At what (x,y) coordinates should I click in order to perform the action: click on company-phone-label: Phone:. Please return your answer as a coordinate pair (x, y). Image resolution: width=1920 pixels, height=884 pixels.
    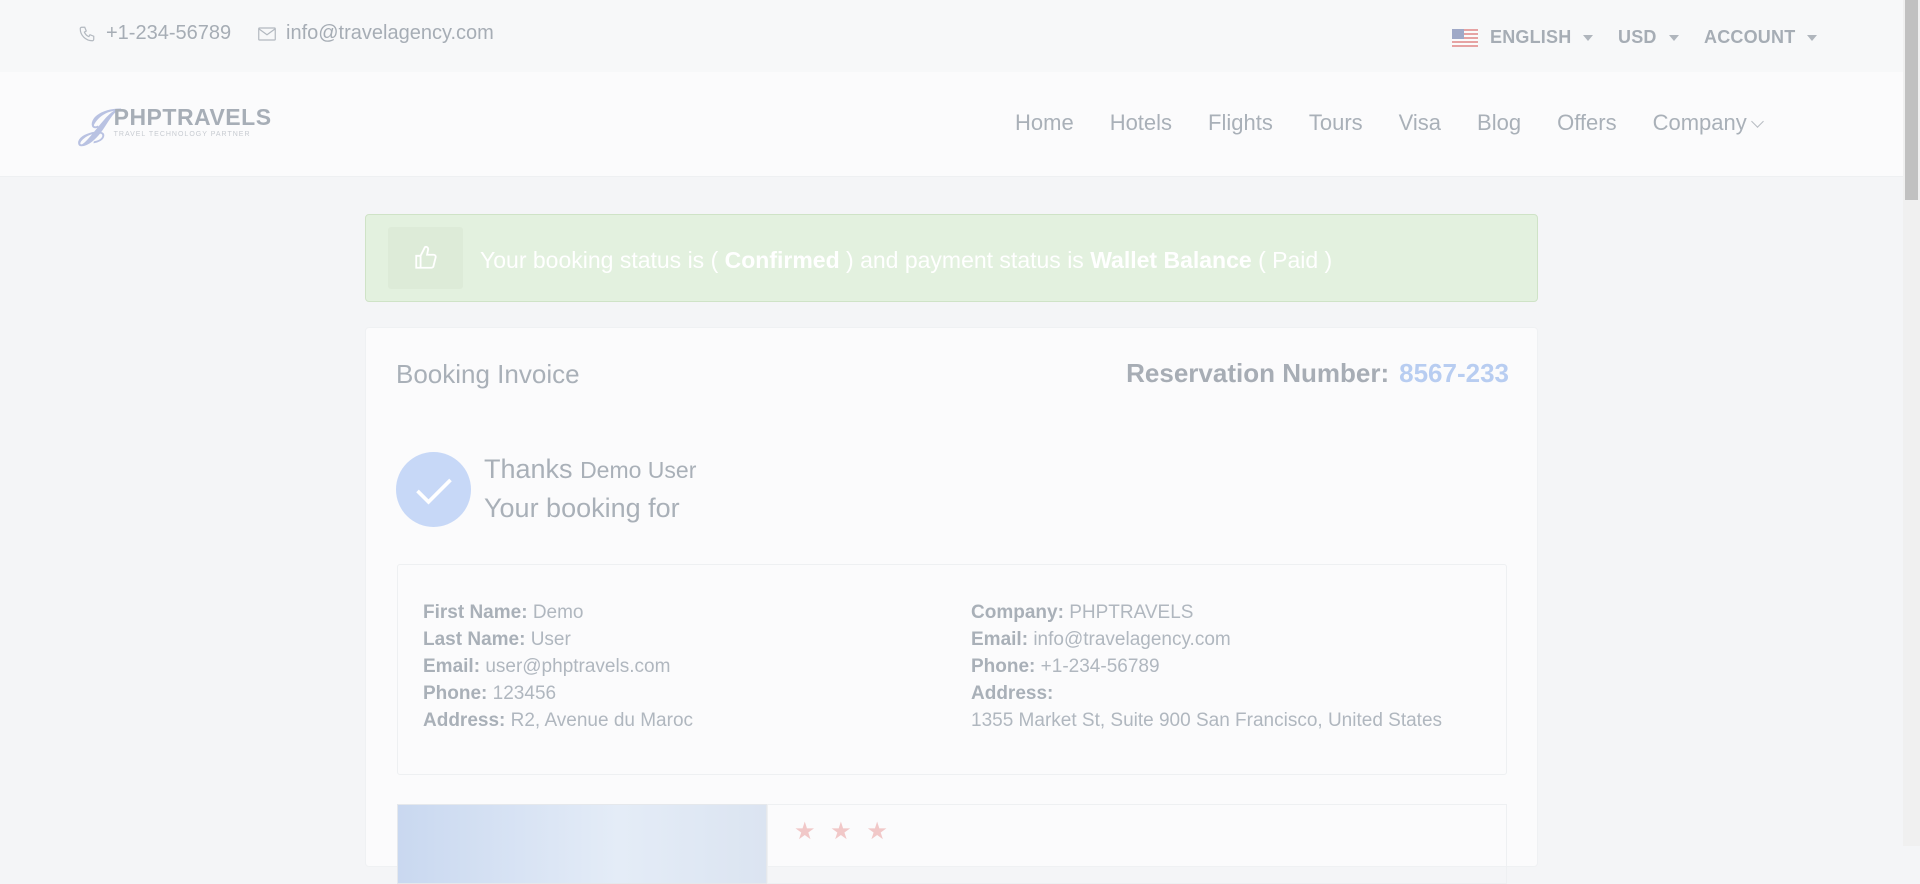
    Looking at the image, I should click on (1003, 666).